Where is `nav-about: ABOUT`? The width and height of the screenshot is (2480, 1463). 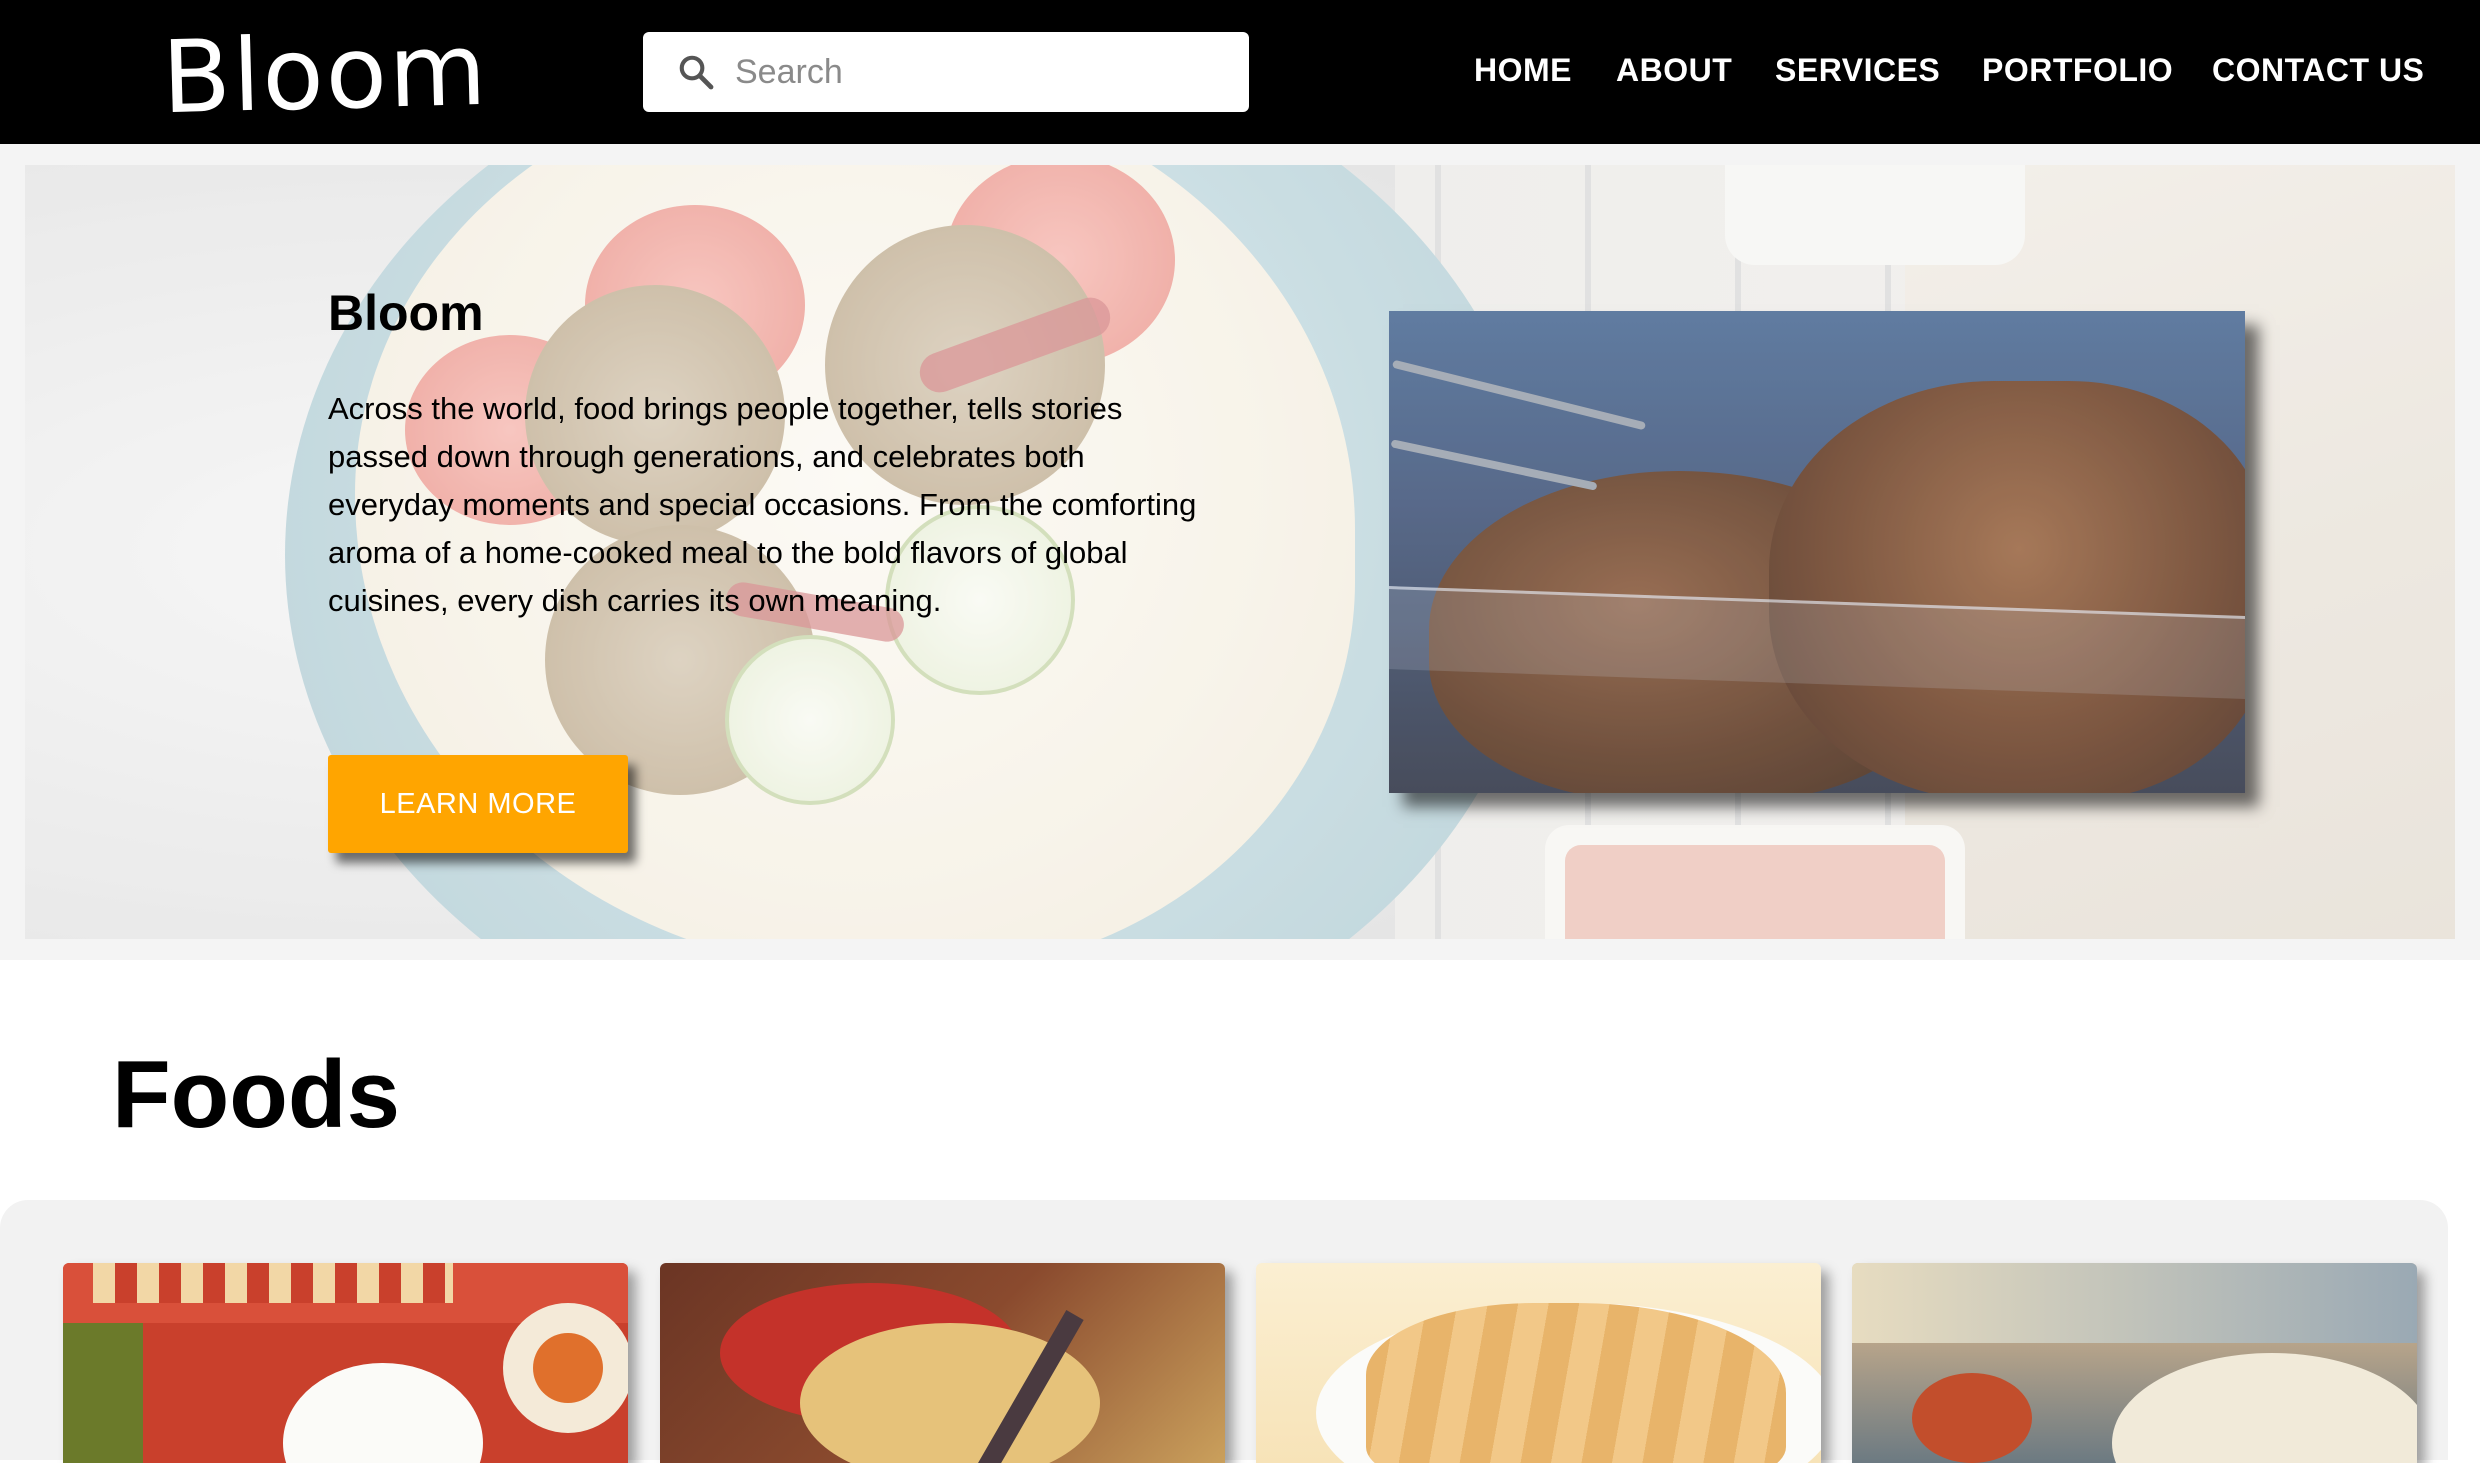 nav-about: ABOUT is located at coordinates (1674, 70).